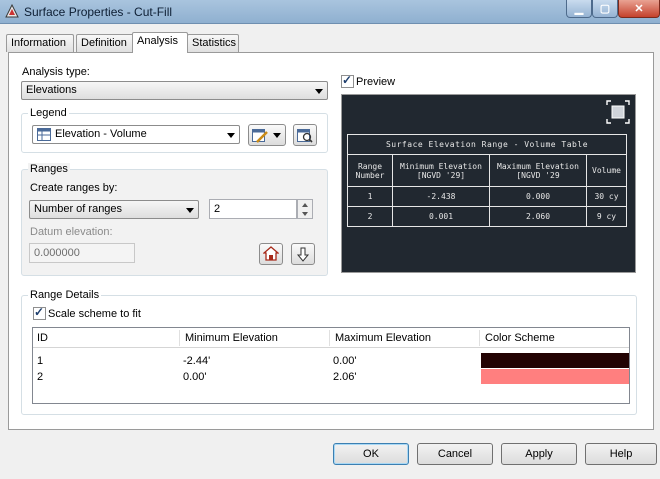  I want to click on maximize-button: ▢, so click(605, 9).